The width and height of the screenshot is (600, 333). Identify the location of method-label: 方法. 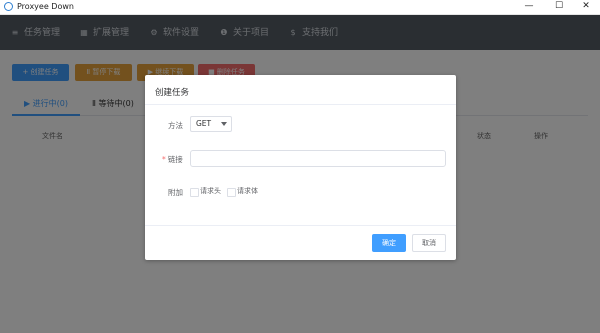
(175, 125).